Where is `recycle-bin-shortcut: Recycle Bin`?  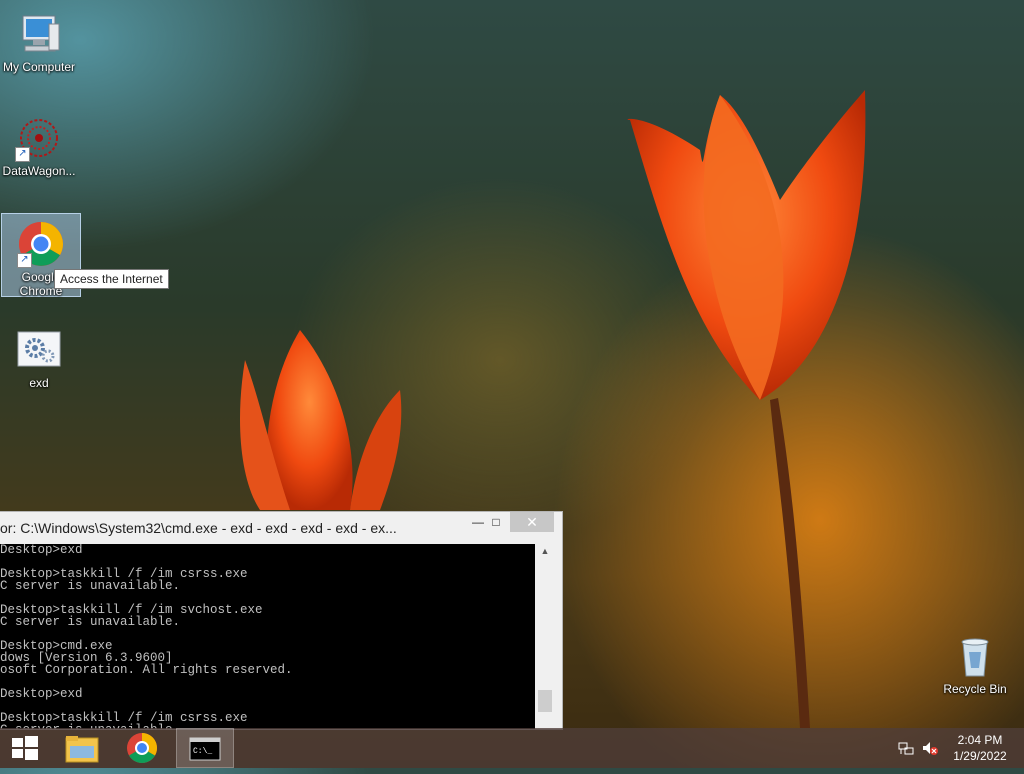
recycle-bin-shortcut: Recycle Bin is located at coordinates (975, 661).